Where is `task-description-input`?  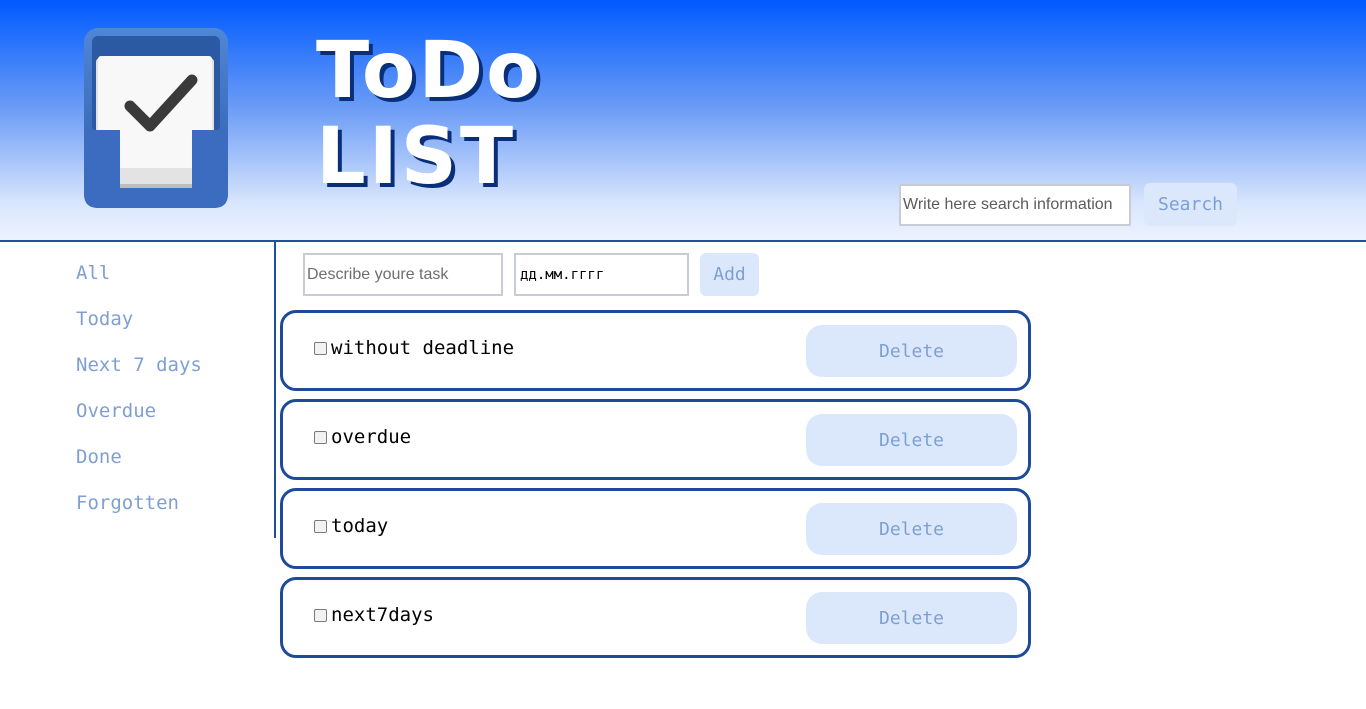
task-description-input is located at coordinates (403, 274).